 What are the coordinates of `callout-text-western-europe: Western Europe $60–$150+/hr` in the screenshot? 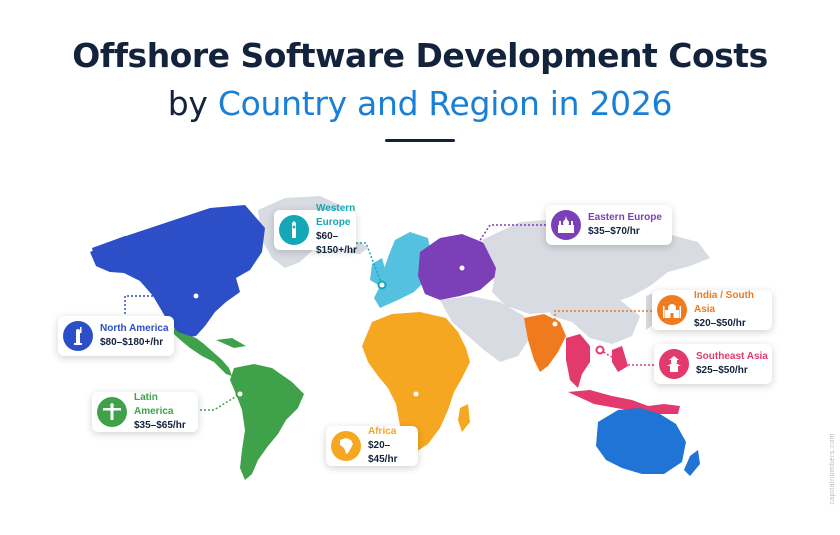 It's located at (336, 230).